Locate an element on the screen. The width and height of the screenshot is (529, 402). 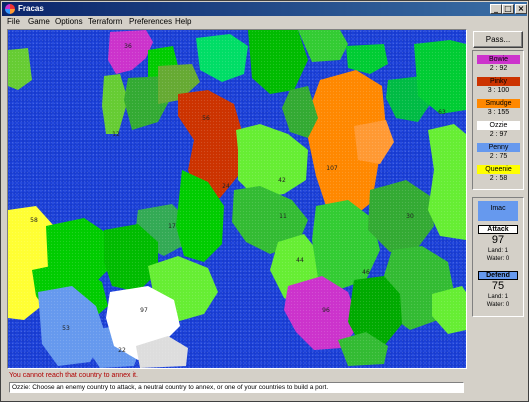
attack-value: 97 is located at coordinates (498, 240).